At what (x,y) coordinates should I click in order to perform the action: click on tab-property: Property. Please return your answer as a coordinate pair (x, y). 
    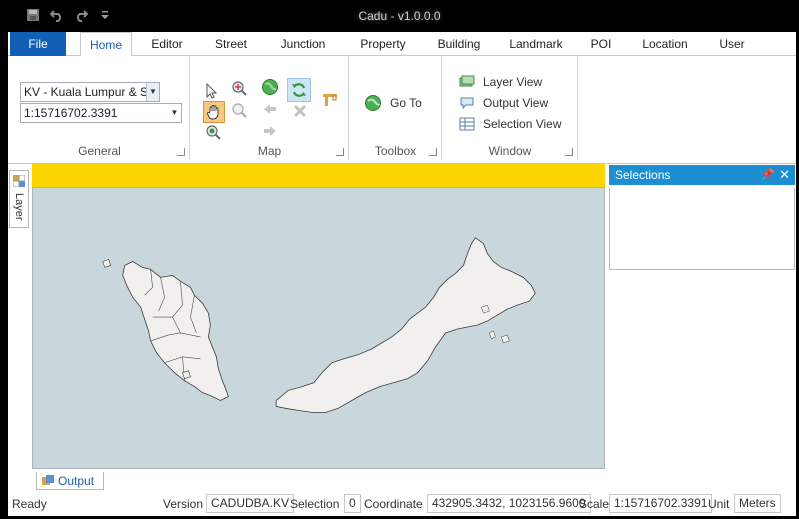
    Looking at the image, I should click on (383, 44).